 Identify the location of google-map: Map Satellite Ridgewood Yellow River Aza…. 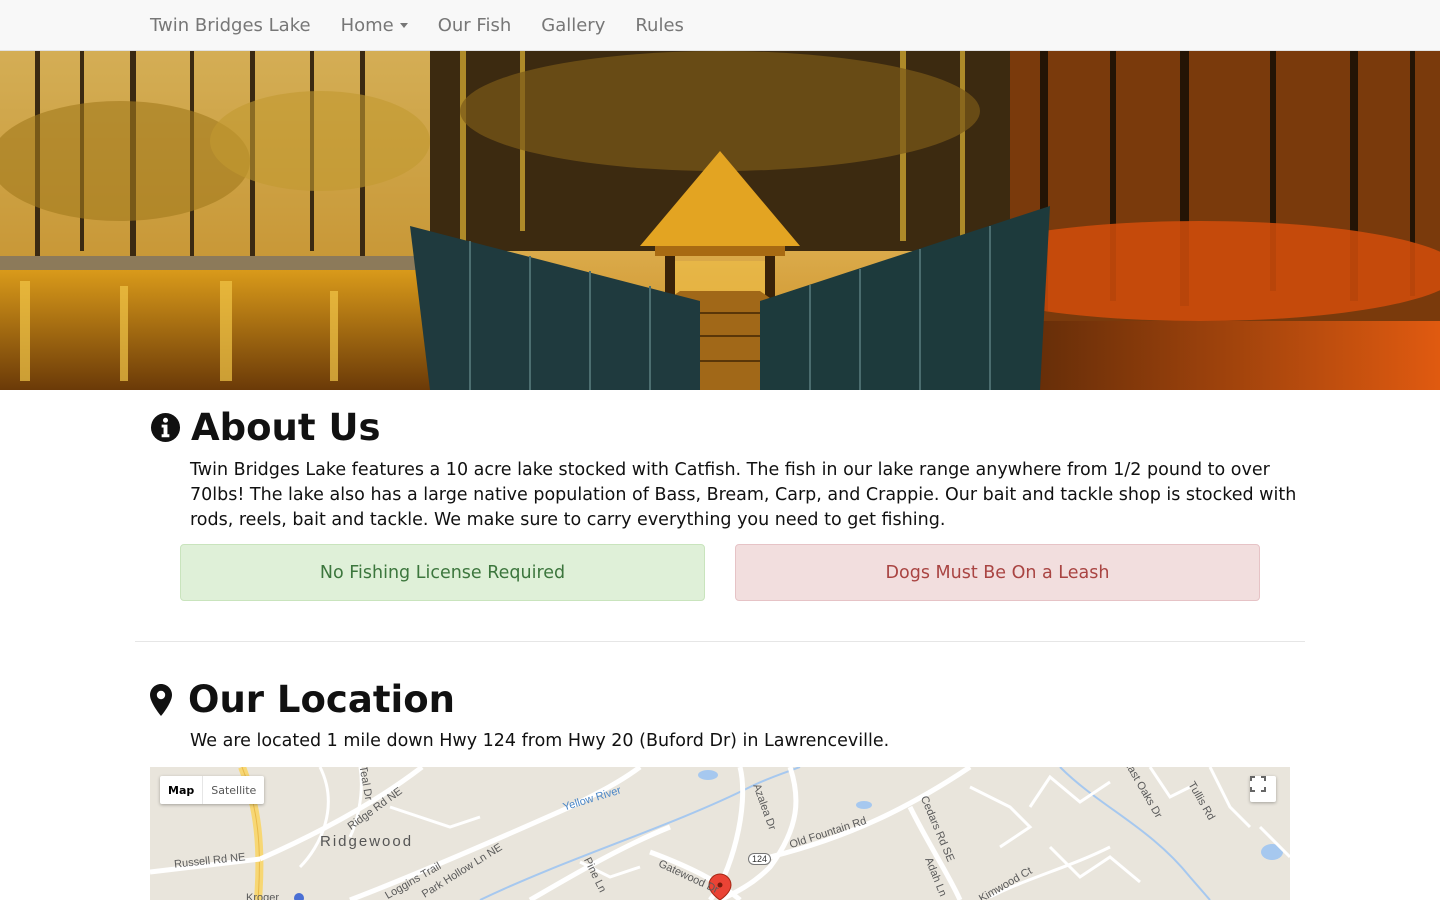
(720, 833).